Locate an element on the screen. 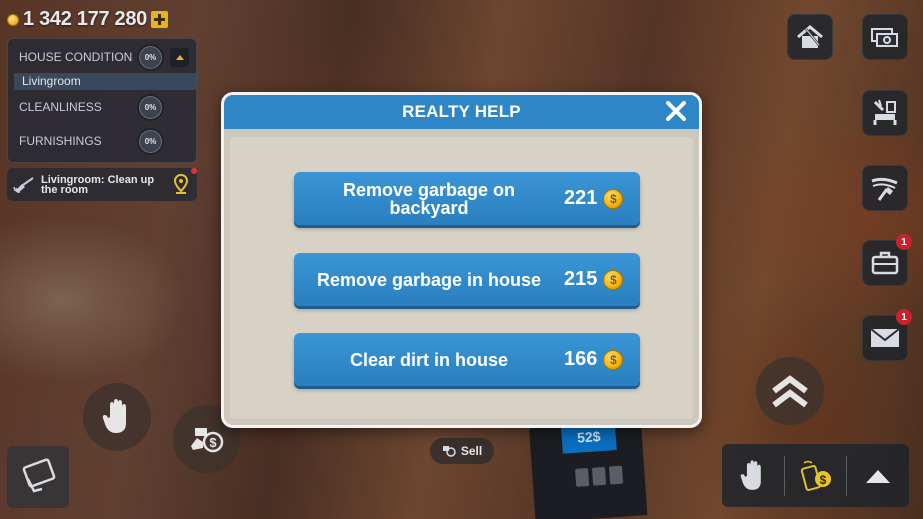  room-name: Livingroom is located at coordinates (106, 81).